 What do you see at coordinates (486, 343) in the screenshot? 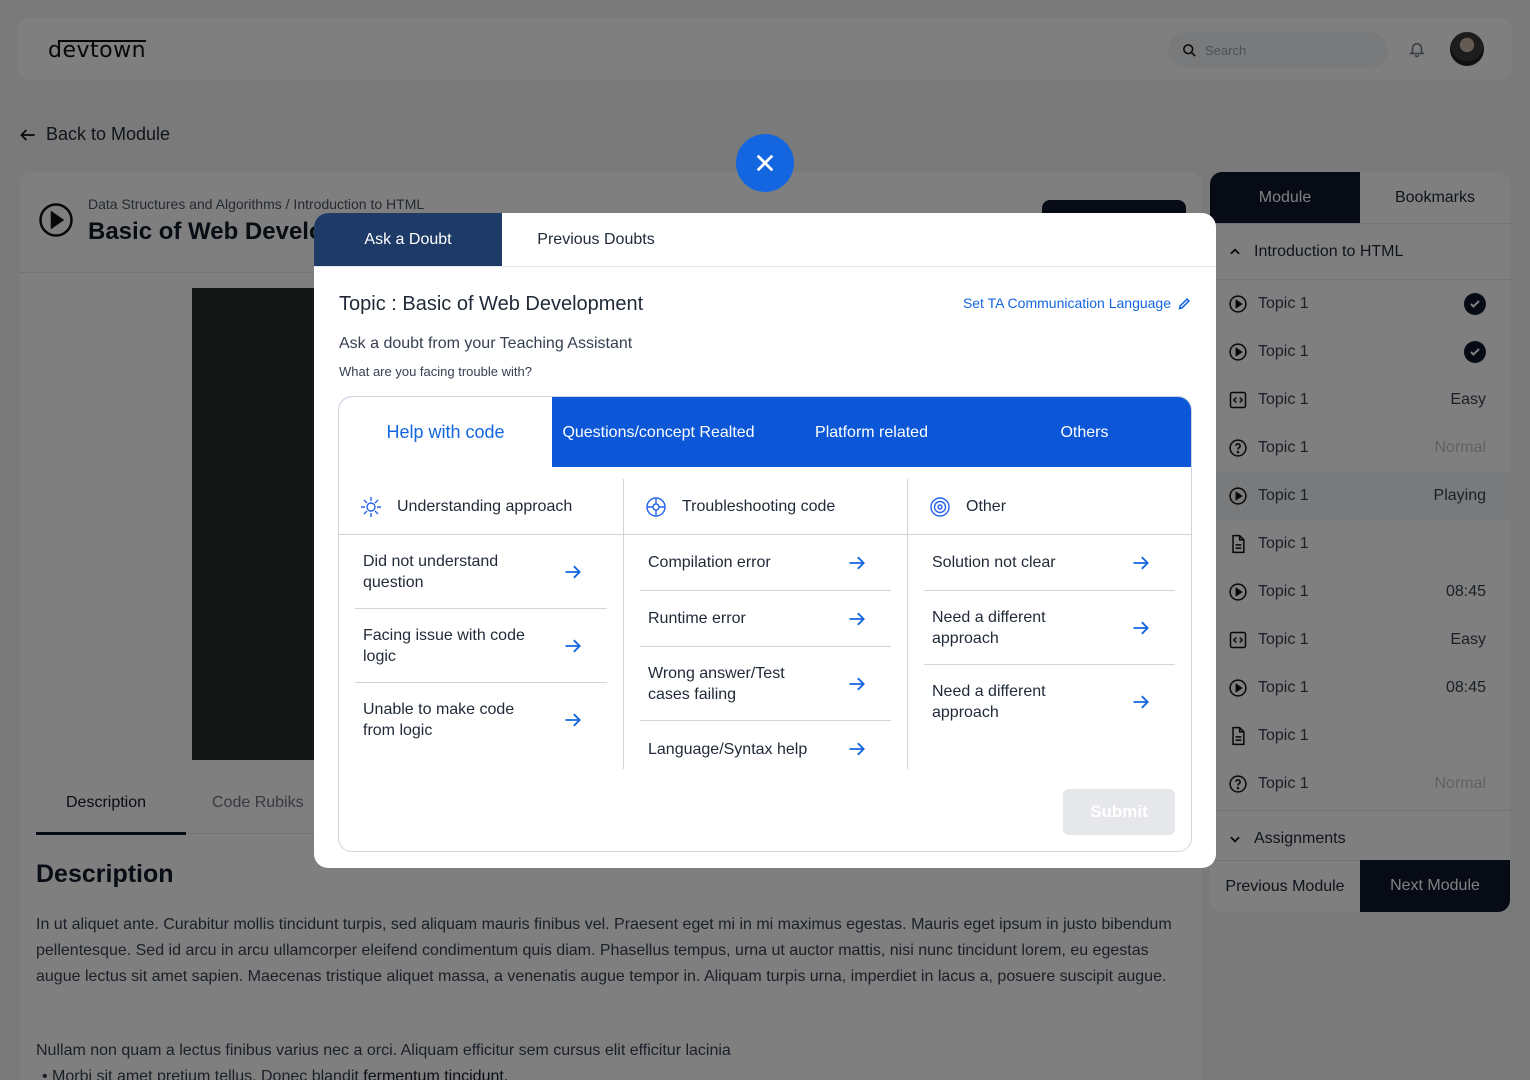
I see `modal-subtitle: Ask a doubt from your Teaching Assistant` at bounding box center [486, 343].